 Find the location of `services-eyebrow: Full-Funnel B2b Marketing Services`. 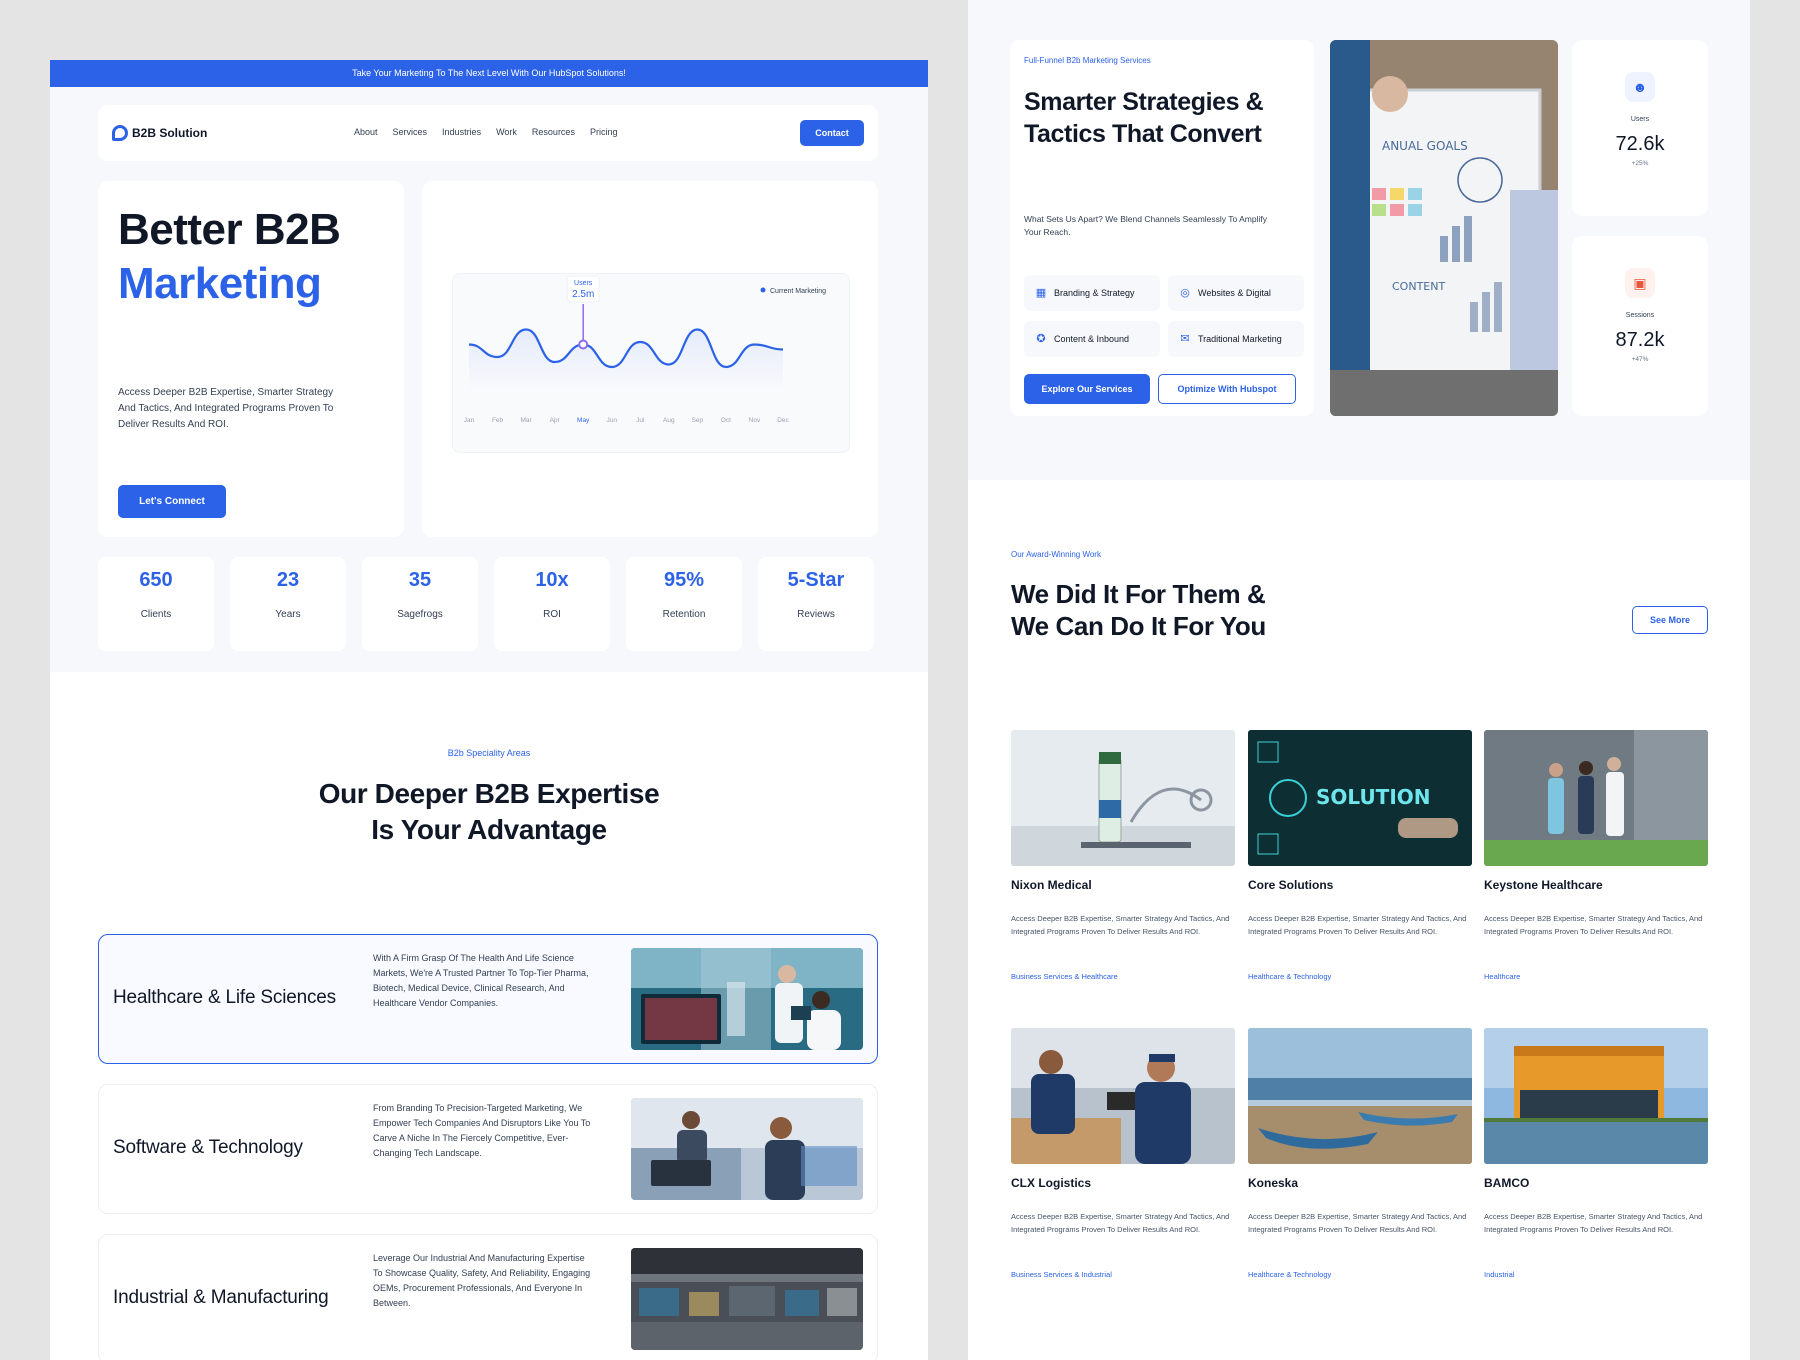

services-eyebrow: Full-Funnel B2b Marketing Services is located at coordinates (1087, 60).